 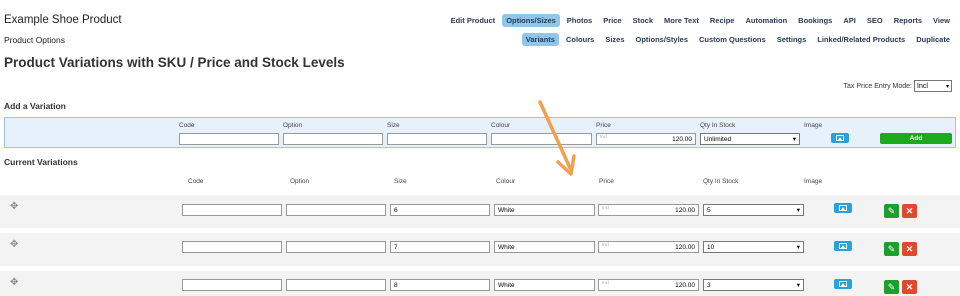 I want to click on add-qty-select: Unlimited ▾, so click(x=750, y=139).